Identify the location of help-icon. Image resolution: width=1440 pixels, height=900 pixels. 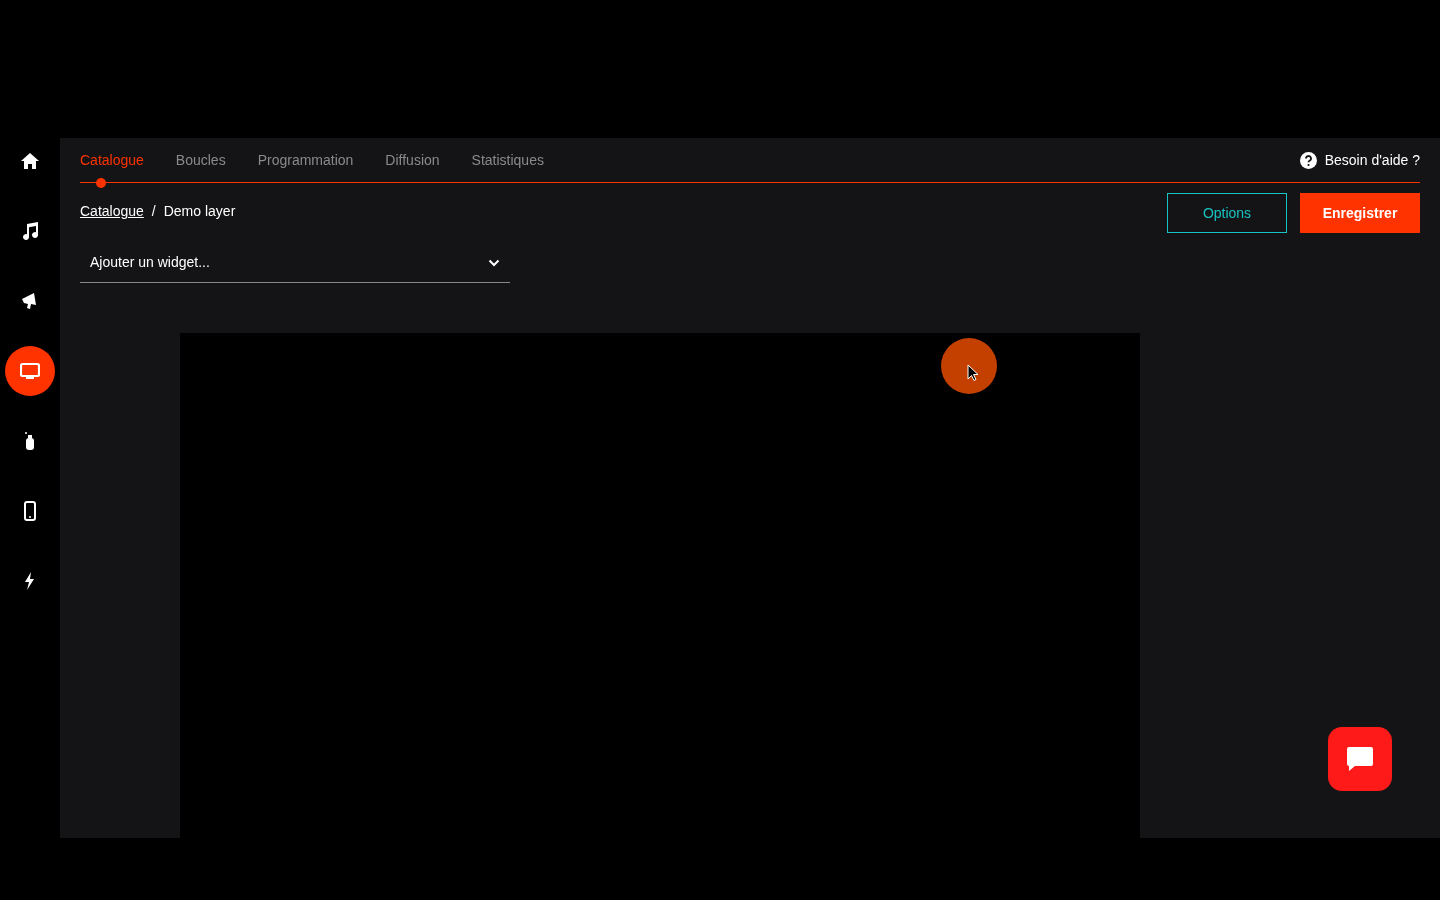
(1308, 160).